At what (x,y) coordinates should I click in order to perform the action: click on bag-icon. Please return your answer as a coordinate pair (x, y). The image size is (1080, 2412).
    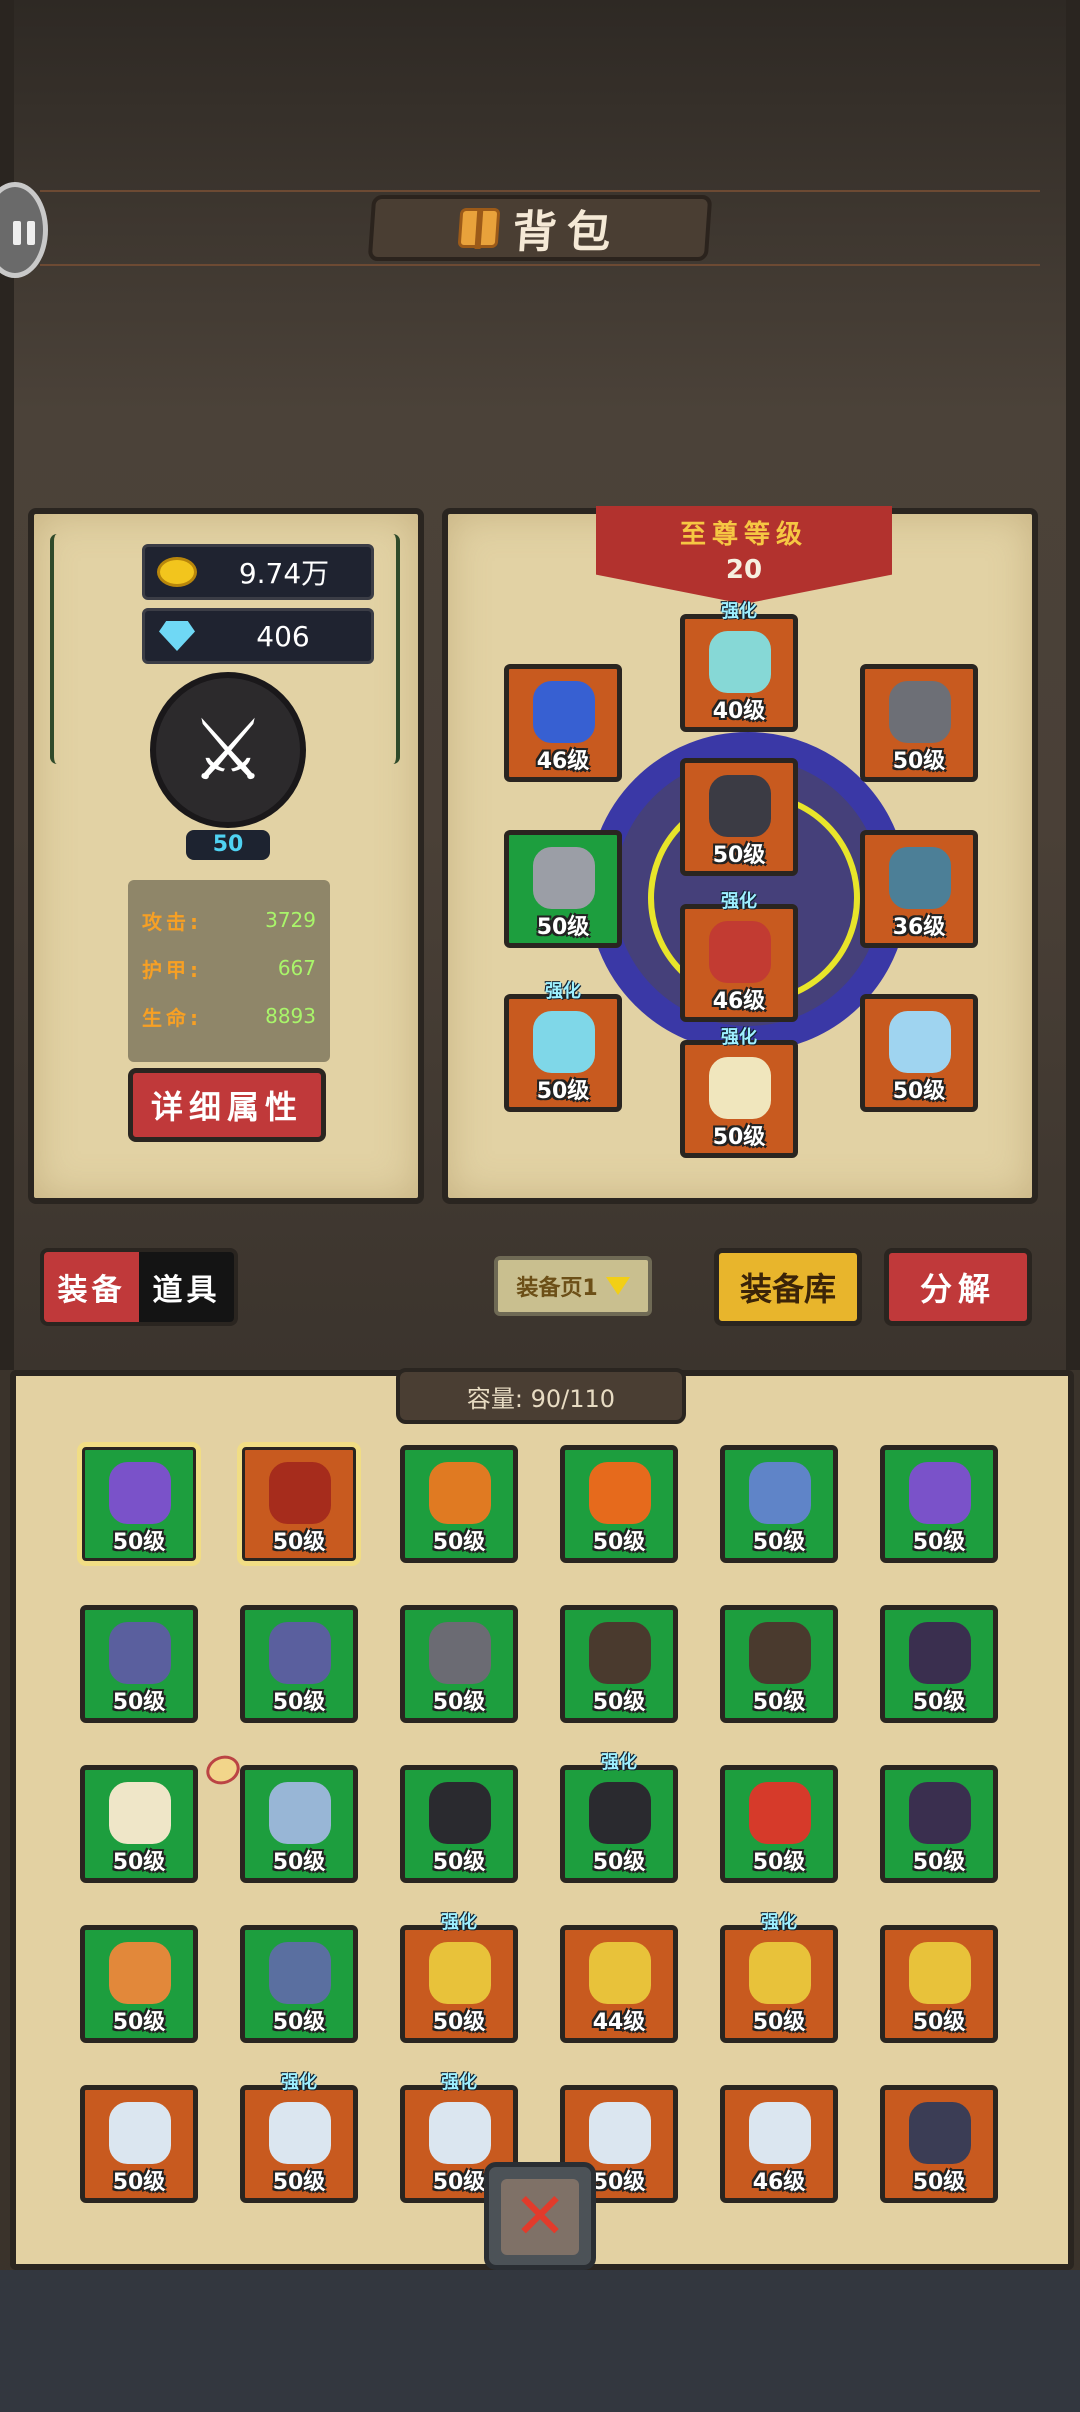
    Looking at the image, I should click on (479, 228).